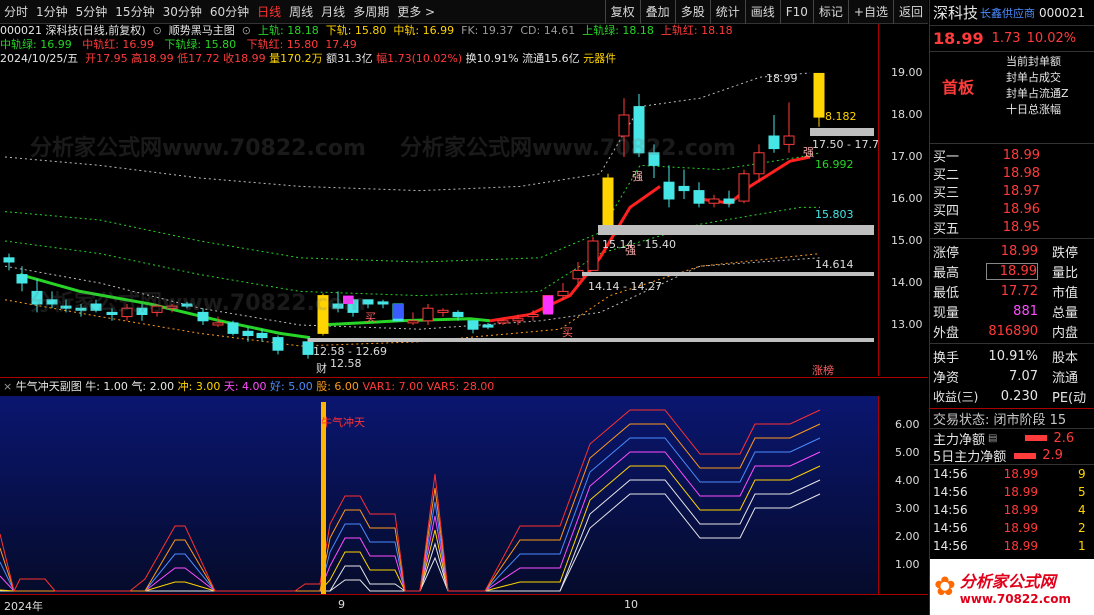 The width and height of the screenshot is (1094, 615). Describe the element at coordinates (134, 12) in the screenshot. I see `period-tab-15min: 15分钟` at that location.